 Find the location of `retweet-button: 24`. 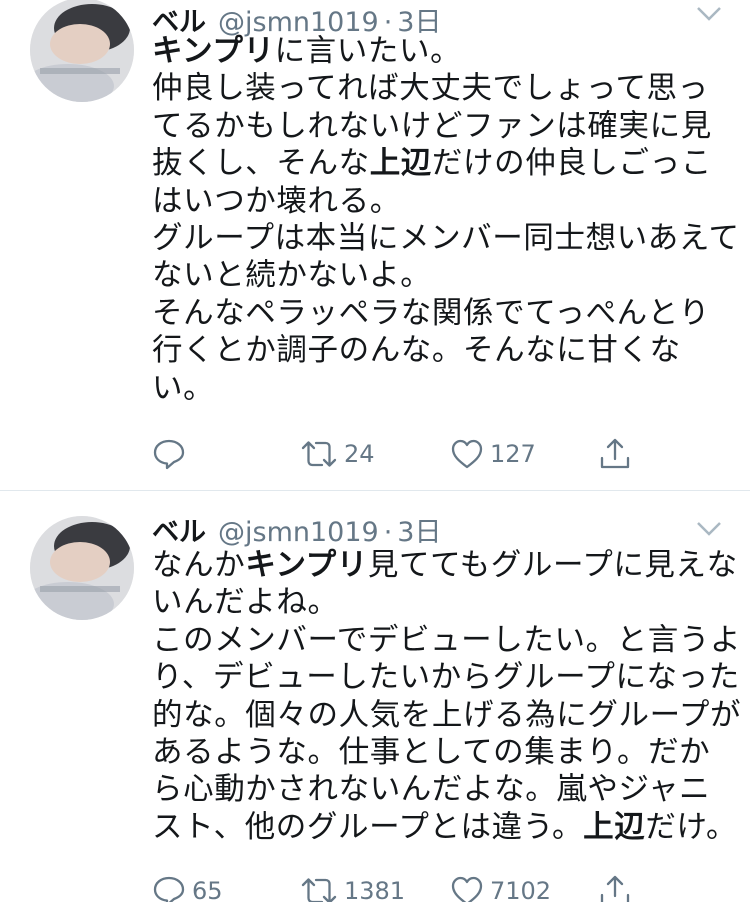

retweet-button: 24 is located at coordinates (337, 454).